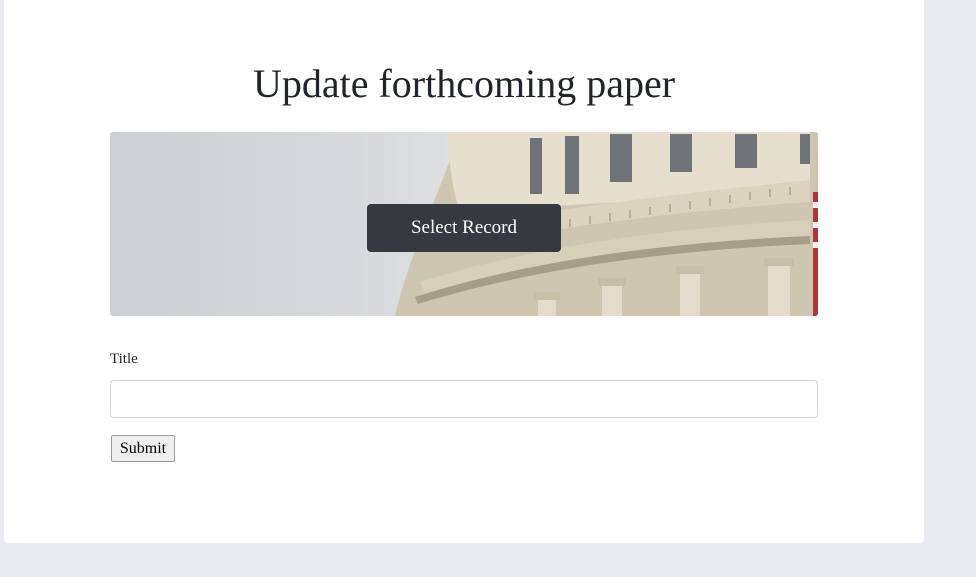  I want to click on title-label: Title, so click(124, 359).